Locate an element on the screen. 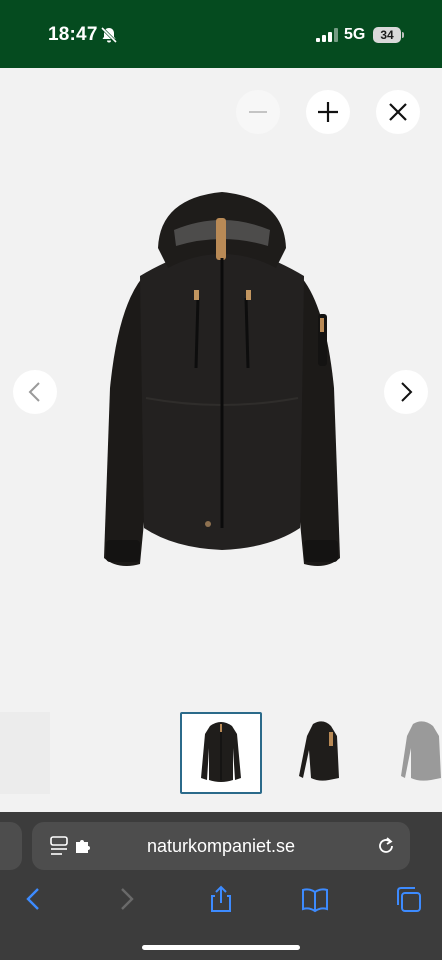 This screenshot has height=960, width=442. plus-icon is located at coordinates (328, 112).